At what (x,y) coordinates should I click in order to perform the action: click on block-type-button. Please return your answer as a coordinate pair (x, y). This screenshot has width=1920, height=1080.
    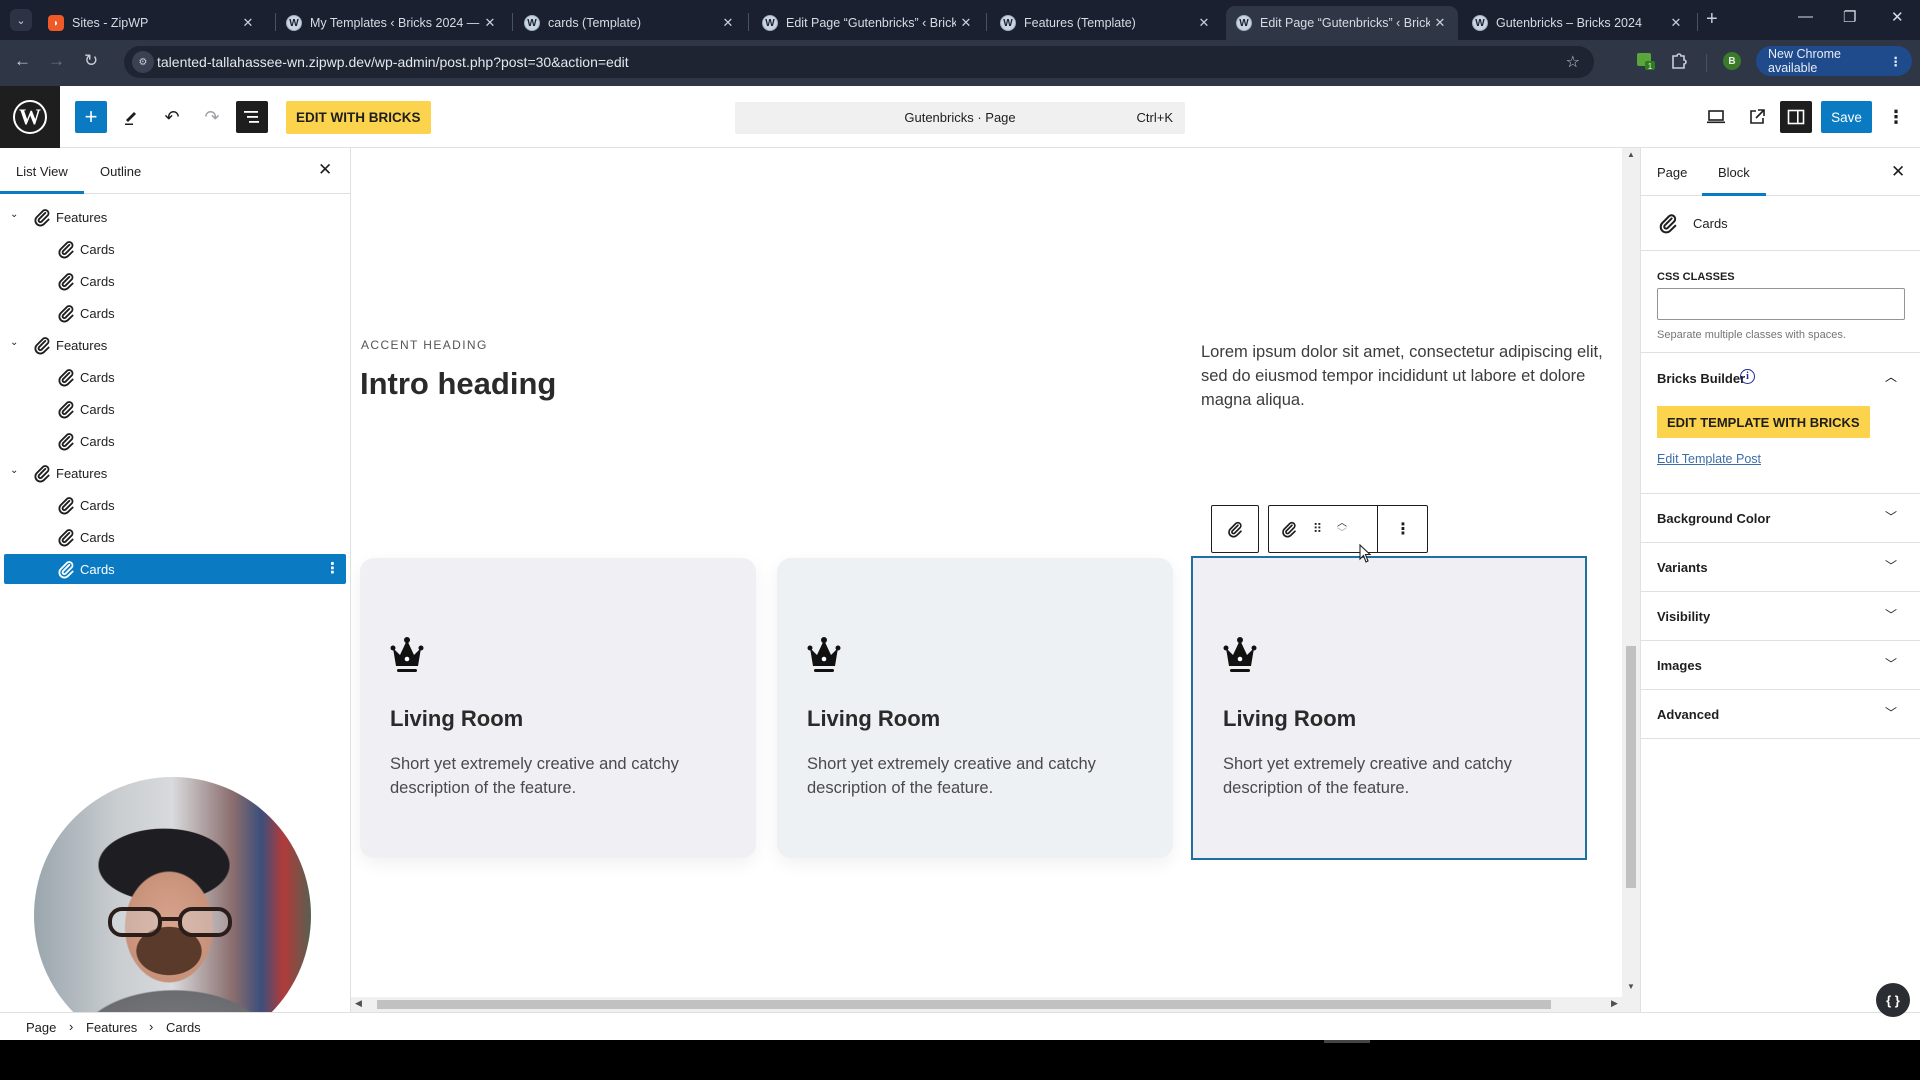
    Looking at the image, I should click on (1289, 529).